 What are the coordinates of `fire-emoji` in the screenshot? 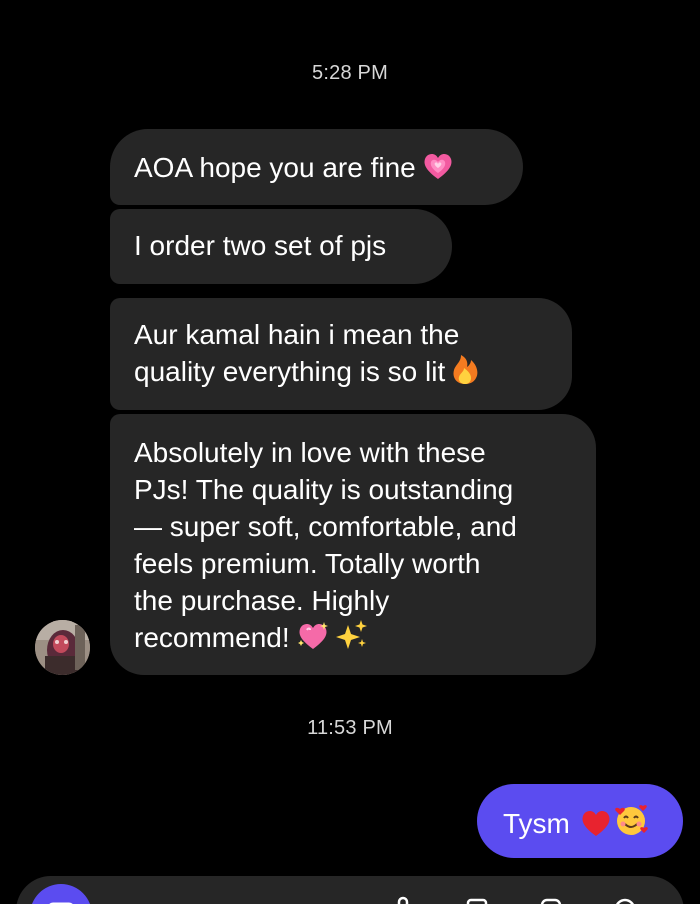 It's located at (465, 373).